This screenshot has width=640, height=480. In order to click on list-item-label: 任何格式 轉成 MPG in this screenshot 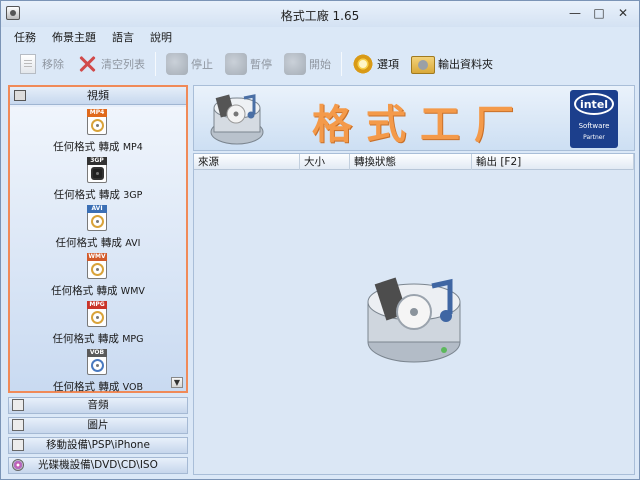, I will do `click(98, 338)`.